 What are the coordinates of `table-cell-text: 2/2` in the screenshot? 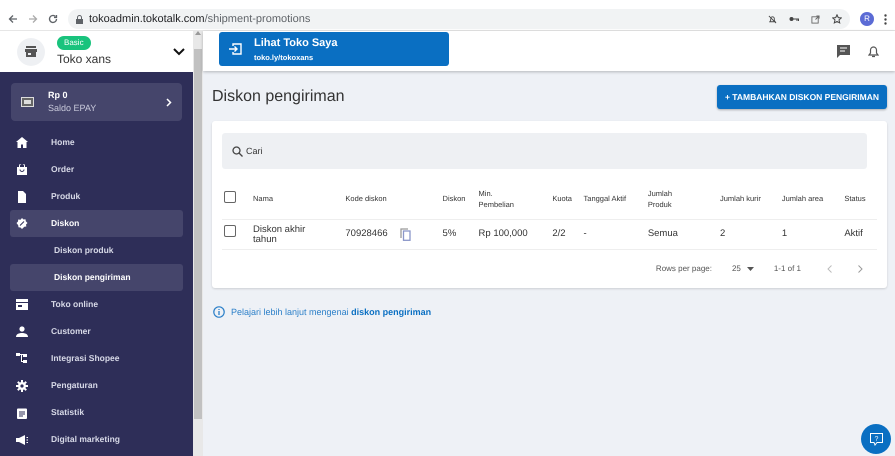 It's located at (559, 233).